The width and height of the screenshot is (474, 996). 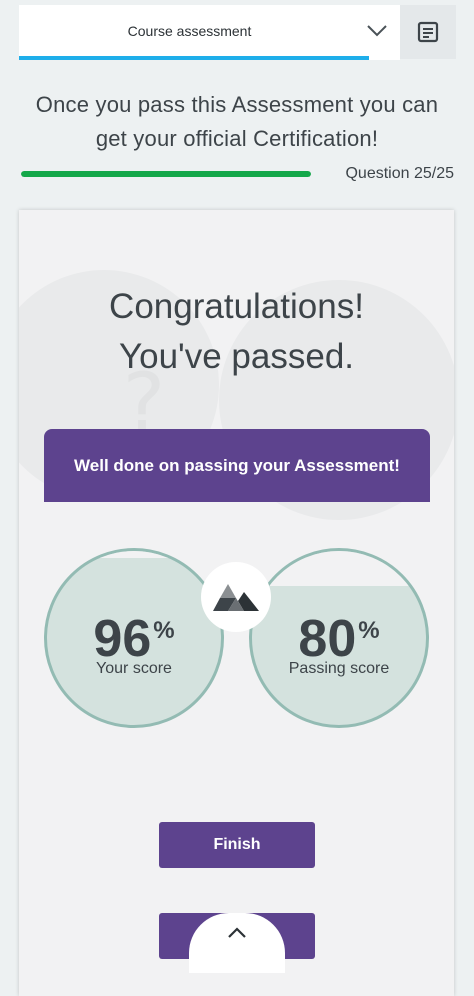 What do you see at coordinates (399, 173) in the screenshot?
I see `question-counter: Question 25/25` at bounding box center [399, 173].